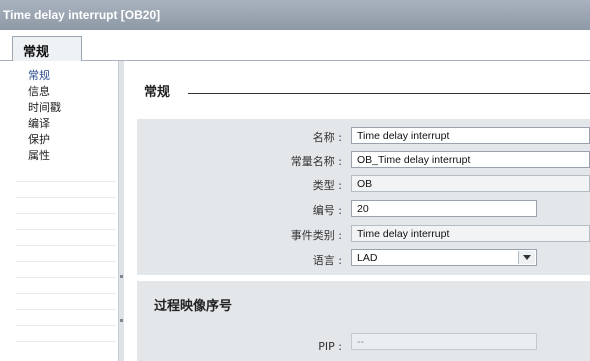 Image resolution: width=590 pixels, height=361 pixels. What do you see at coordinates (295, 45) in the screenshot?
I see `tab-strip: 常规` at bounding box center [295, 45].